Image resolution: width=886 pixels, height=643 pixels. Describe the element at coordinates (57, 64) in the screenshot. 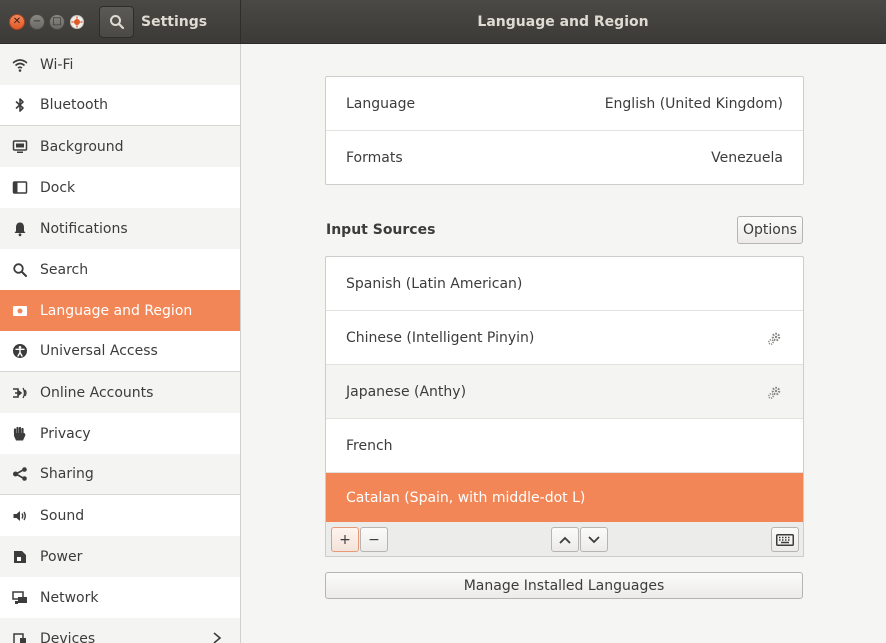

I see `sidebar-item-label: Wi-Fi` at that location.